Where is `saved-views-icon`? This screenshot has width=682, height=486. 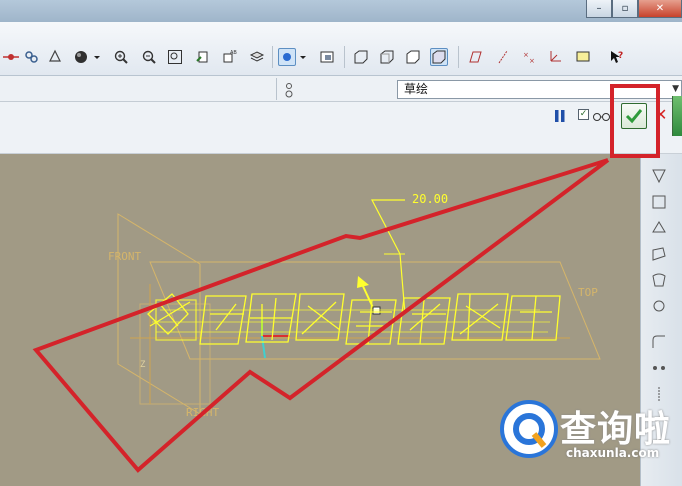 saved-views-icon is located at coordinates (327, 57).